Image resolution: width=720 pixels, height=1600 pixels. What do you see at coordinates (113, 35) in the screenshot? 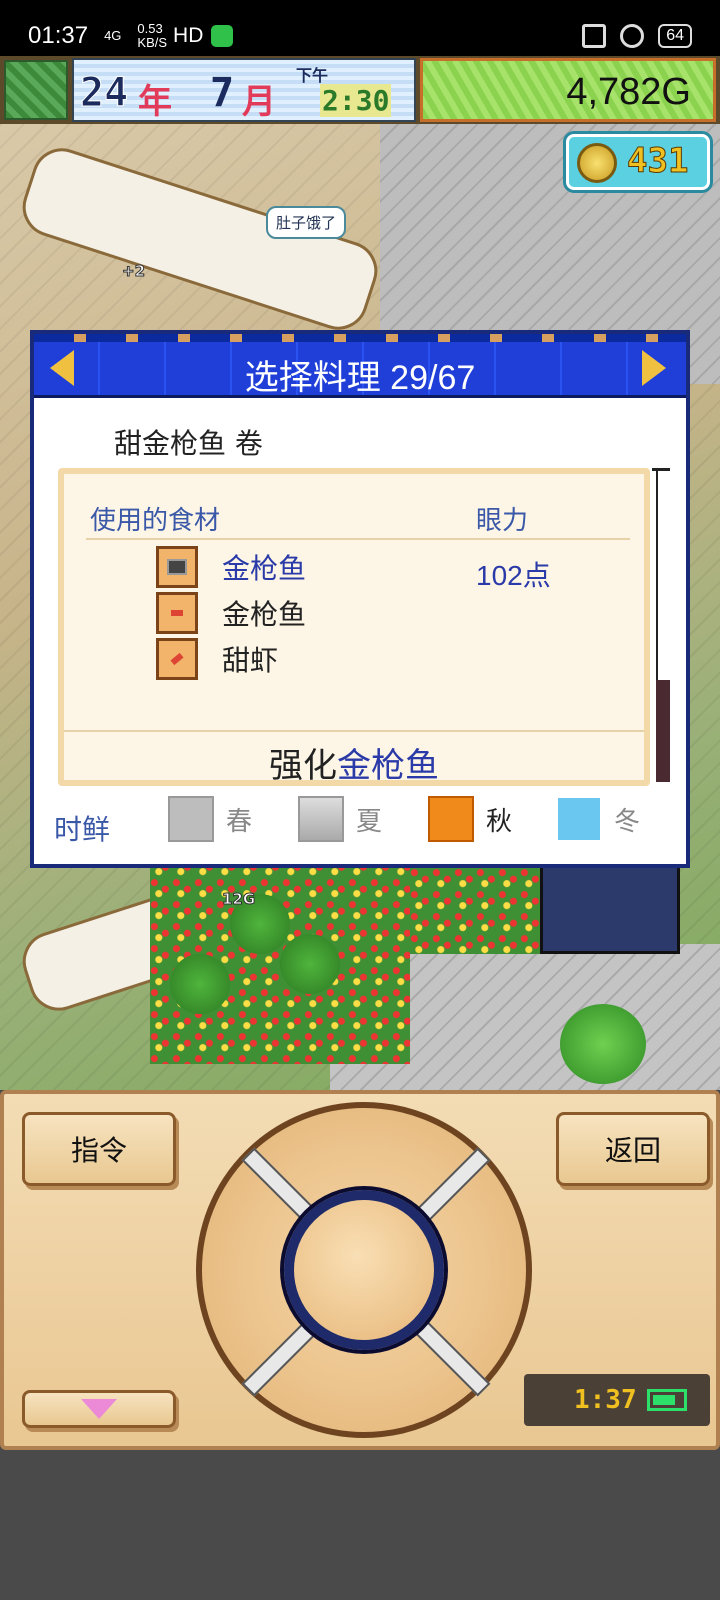
I see `network-indicator: 4G` at bounding box center [113, 35].